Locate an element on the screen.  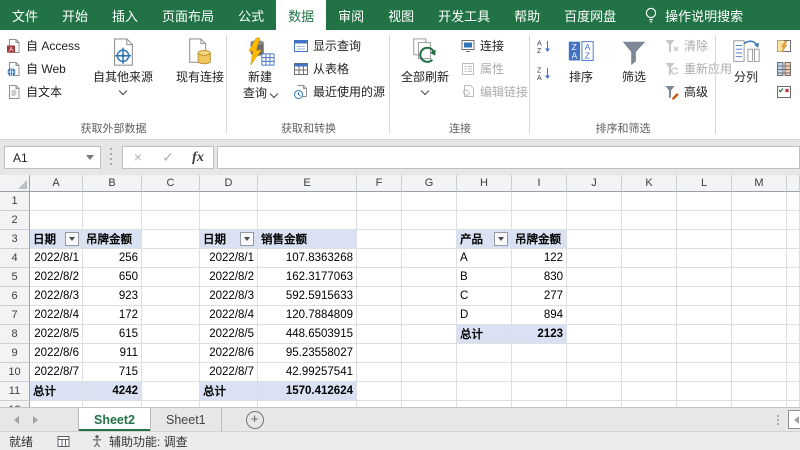
data-validation-button is located at coordinates (784, 91).